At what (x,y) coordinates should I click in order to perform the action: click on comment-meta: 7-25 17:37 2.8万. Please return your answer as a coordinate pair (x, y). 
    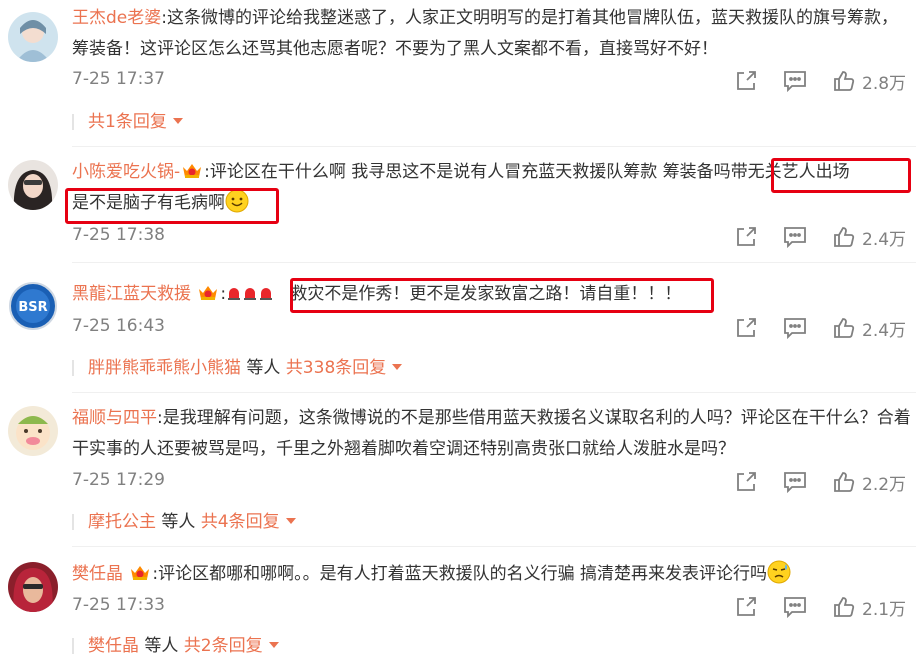
    Looking at the image, I should click on (492, 81).